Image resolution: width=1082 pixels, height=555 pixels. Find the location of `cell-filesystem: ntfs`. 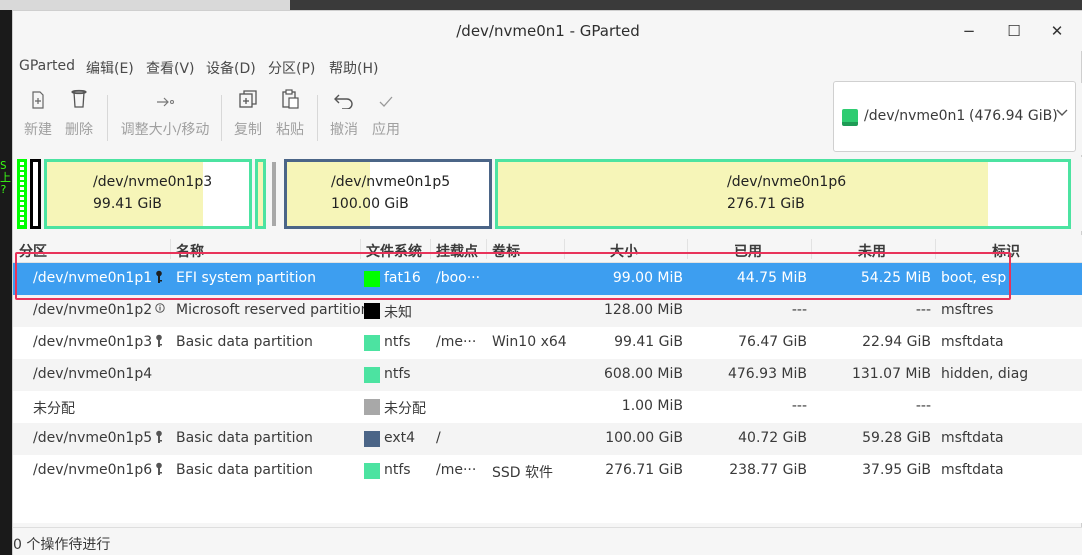

cell-filesystem: ntfs is located at coordinates (397, 342).